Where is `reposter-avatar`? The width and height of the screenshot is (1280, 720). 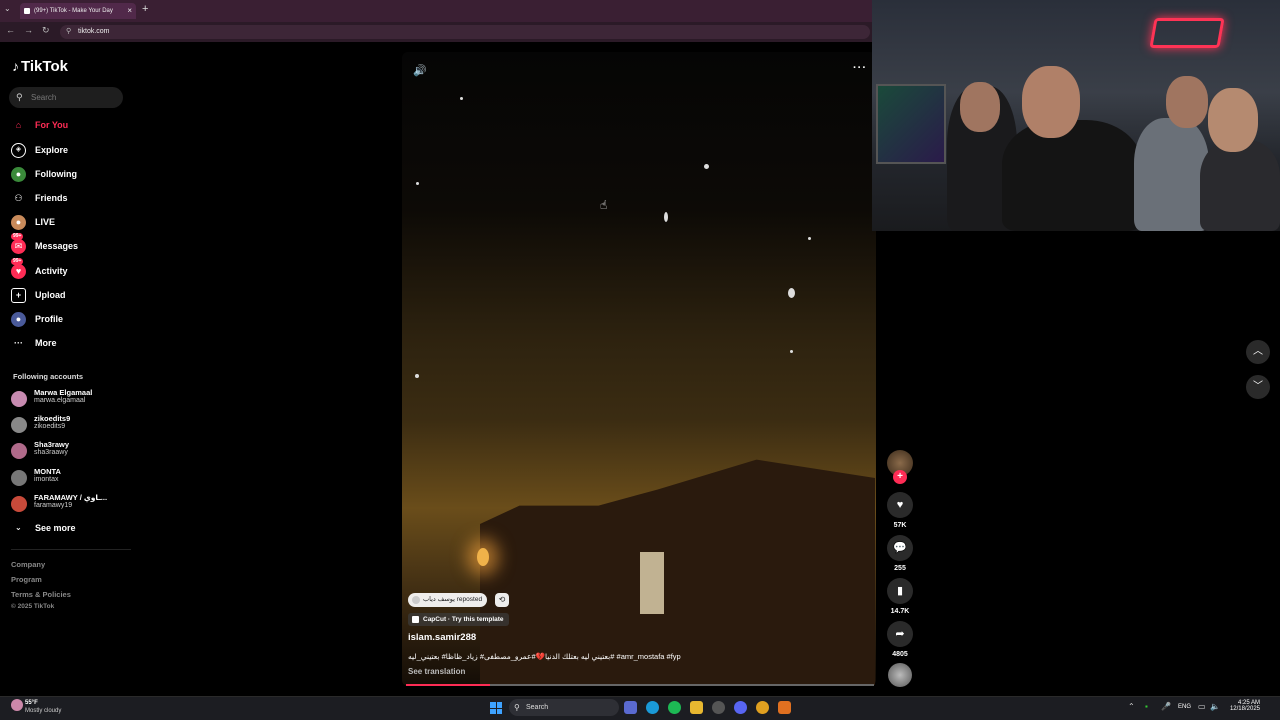
reposter-avatar is located at coordinates (416, 600).